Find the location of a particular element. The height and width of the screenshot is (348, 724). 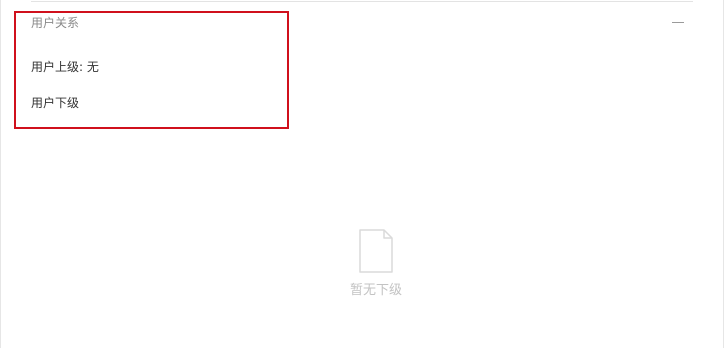

empty-state-text: 暂无下级 is located at coordinates (375, 290).